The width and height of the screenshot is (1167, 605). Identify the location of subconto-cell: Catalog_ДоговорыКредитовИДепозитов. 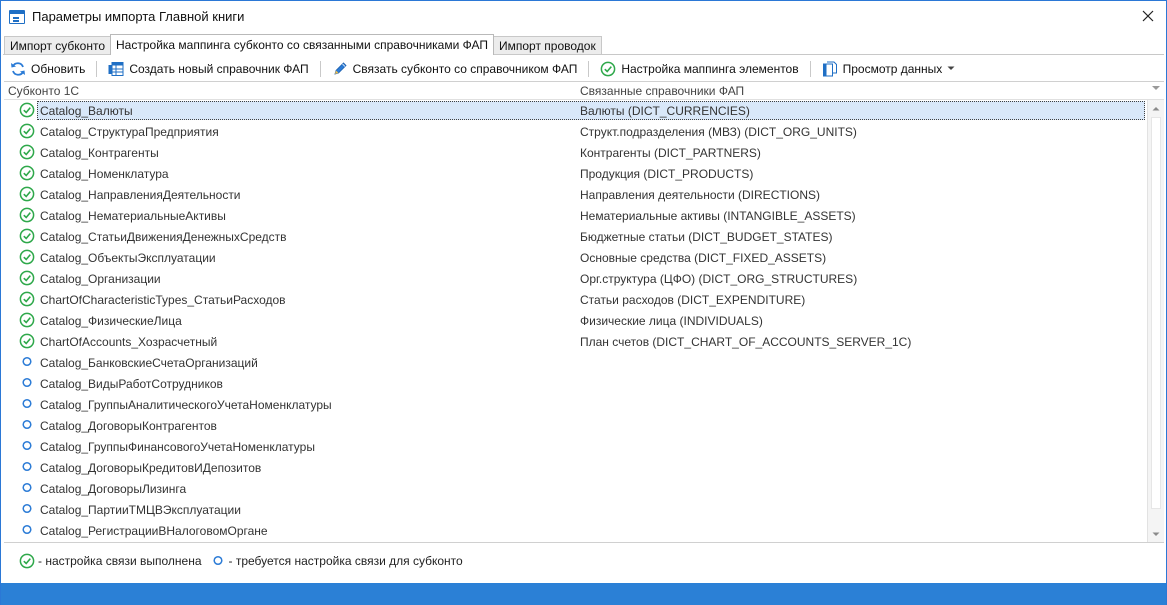
(151, 468).